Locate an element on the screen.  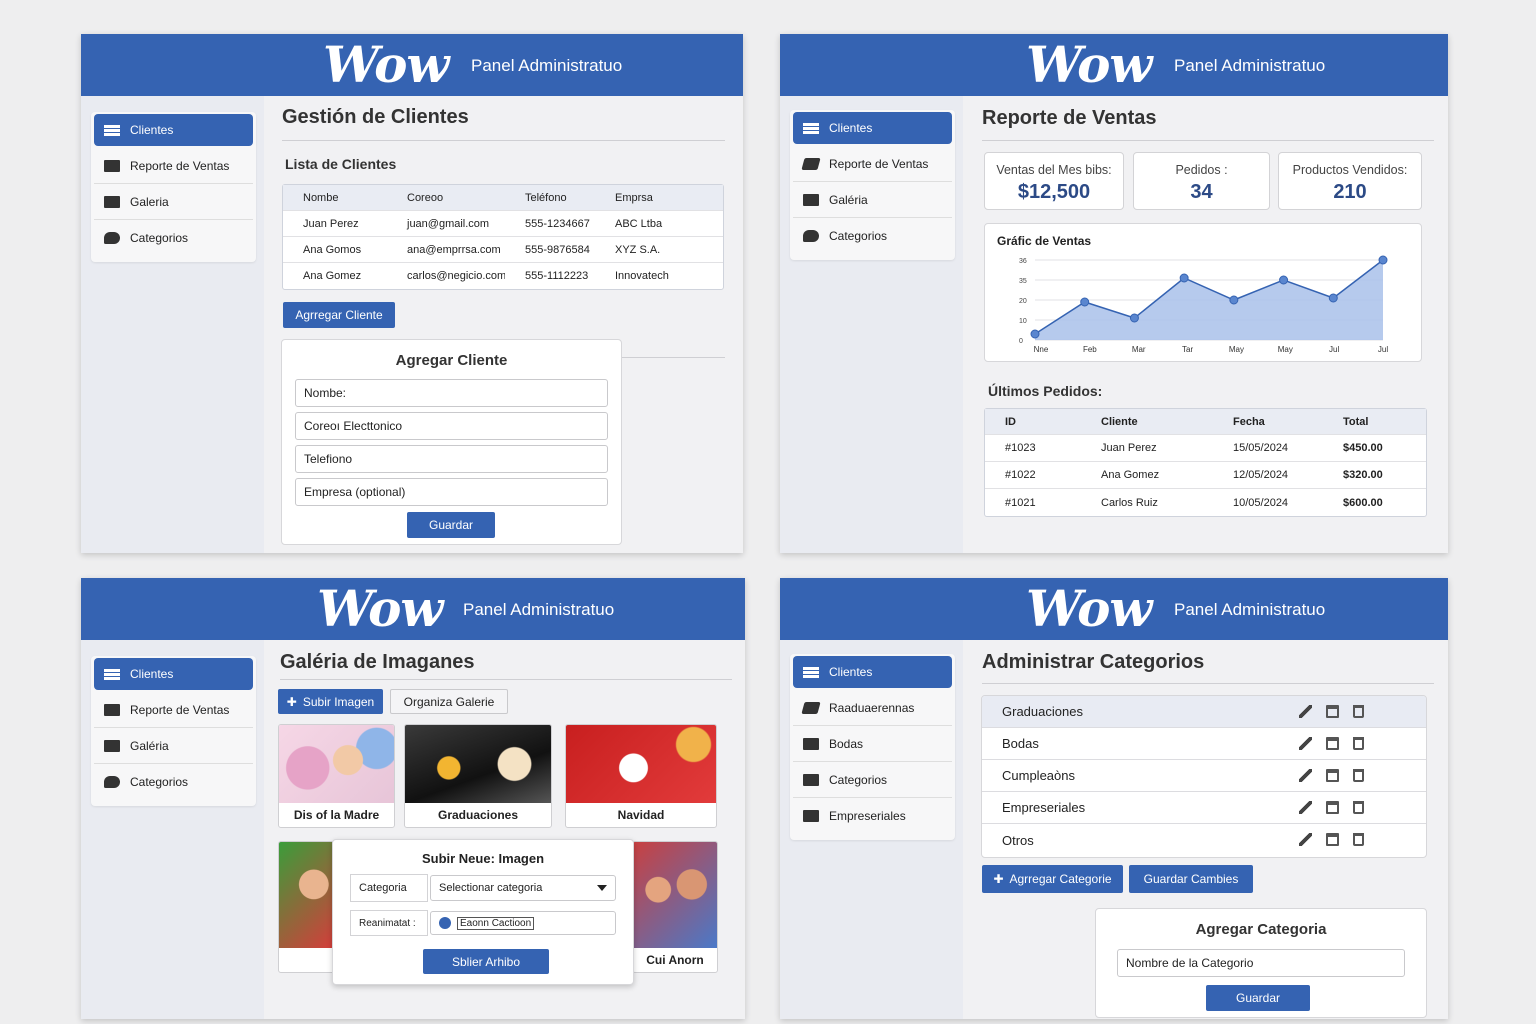
folder-icon is located at coordinates (811, 816).